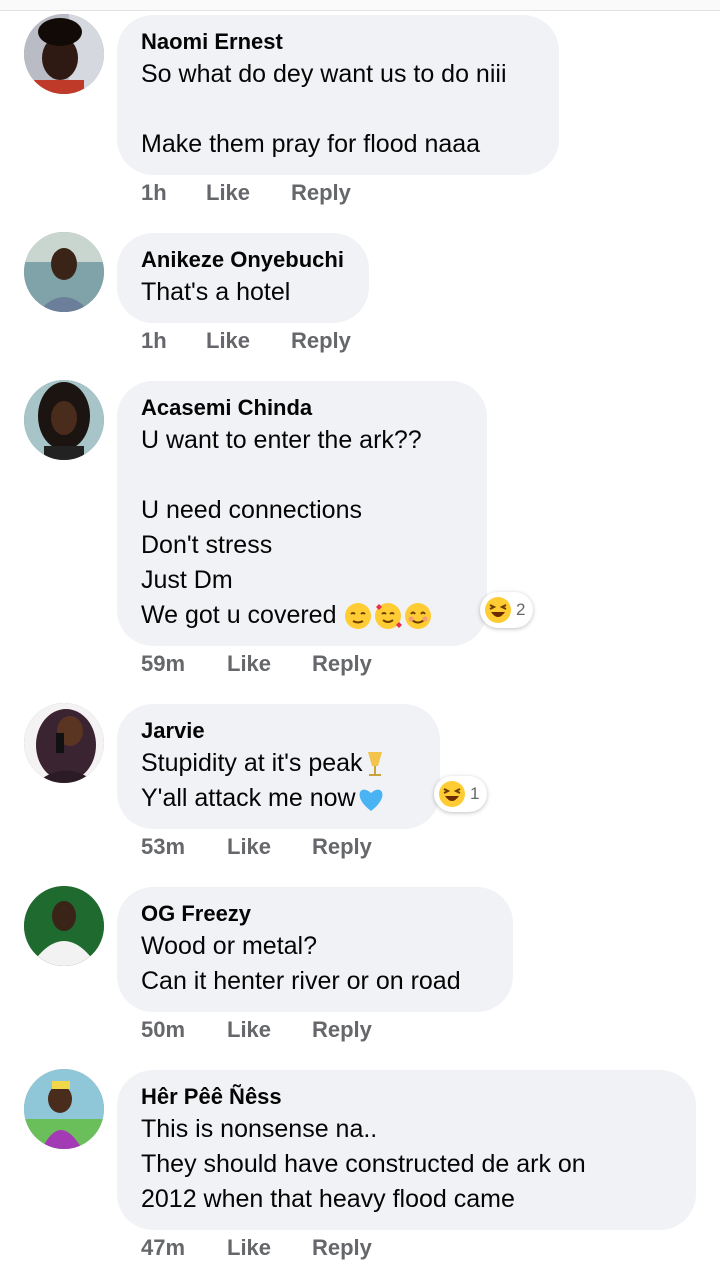  I want to click on comment-text: Make them pray for flood naaa, so click(311, 144).